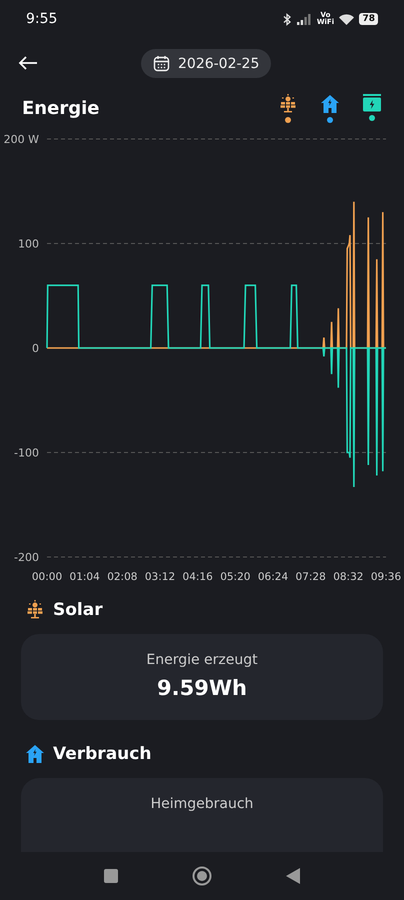 This screenshot has width=404, height=900. Describe the element at coordinates (78, 610) in the screenshot. I see `section-title: Solar` at that location.